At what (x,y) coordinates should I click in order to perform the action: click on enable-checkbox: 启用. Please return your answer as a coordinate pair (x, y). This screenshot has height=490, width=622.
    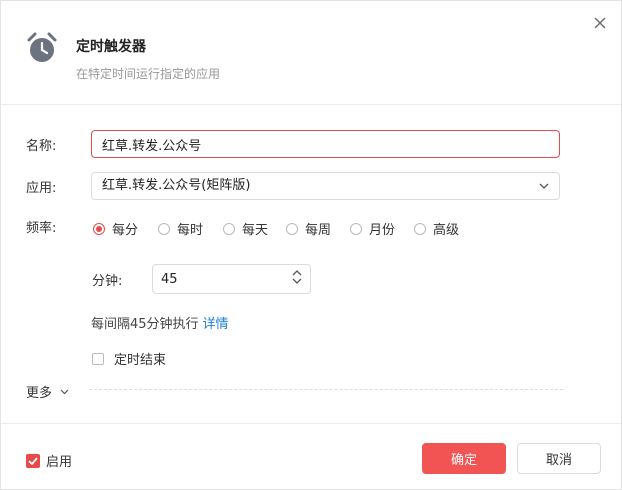
    Looking at the image, I should click on (49, 460).